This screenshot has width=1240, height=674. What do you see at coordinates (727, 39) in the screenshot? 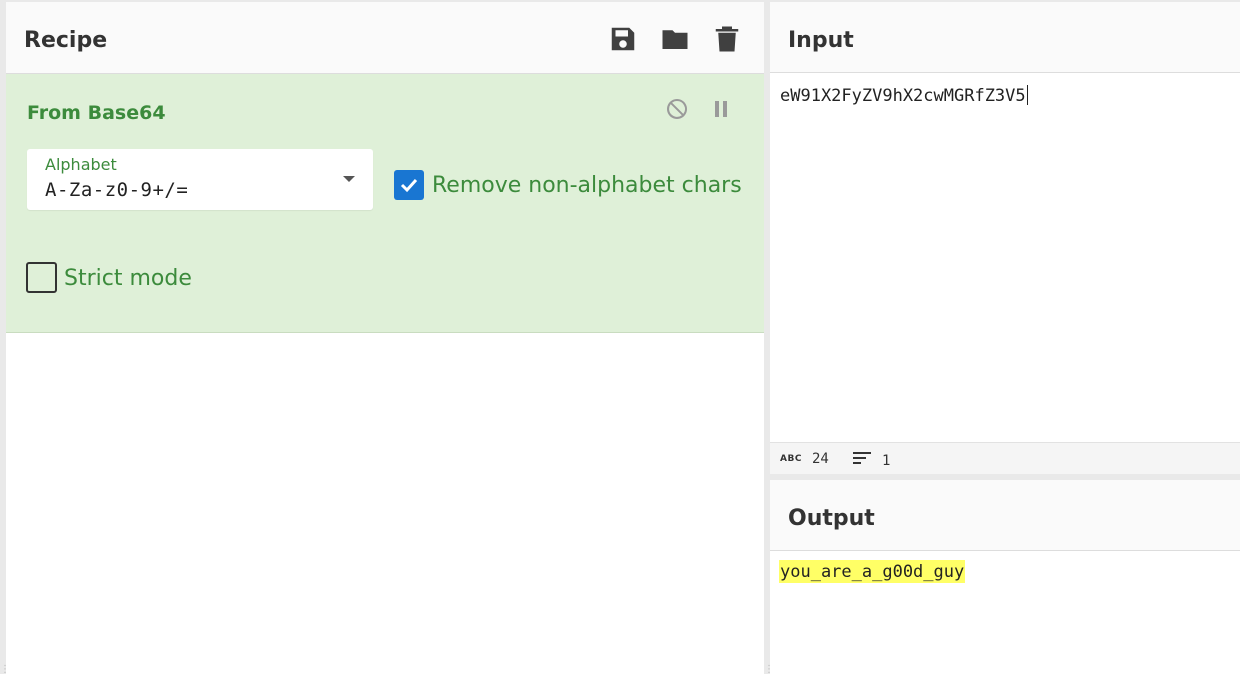
I see `trash-icon` at bounding box center [727, 39].